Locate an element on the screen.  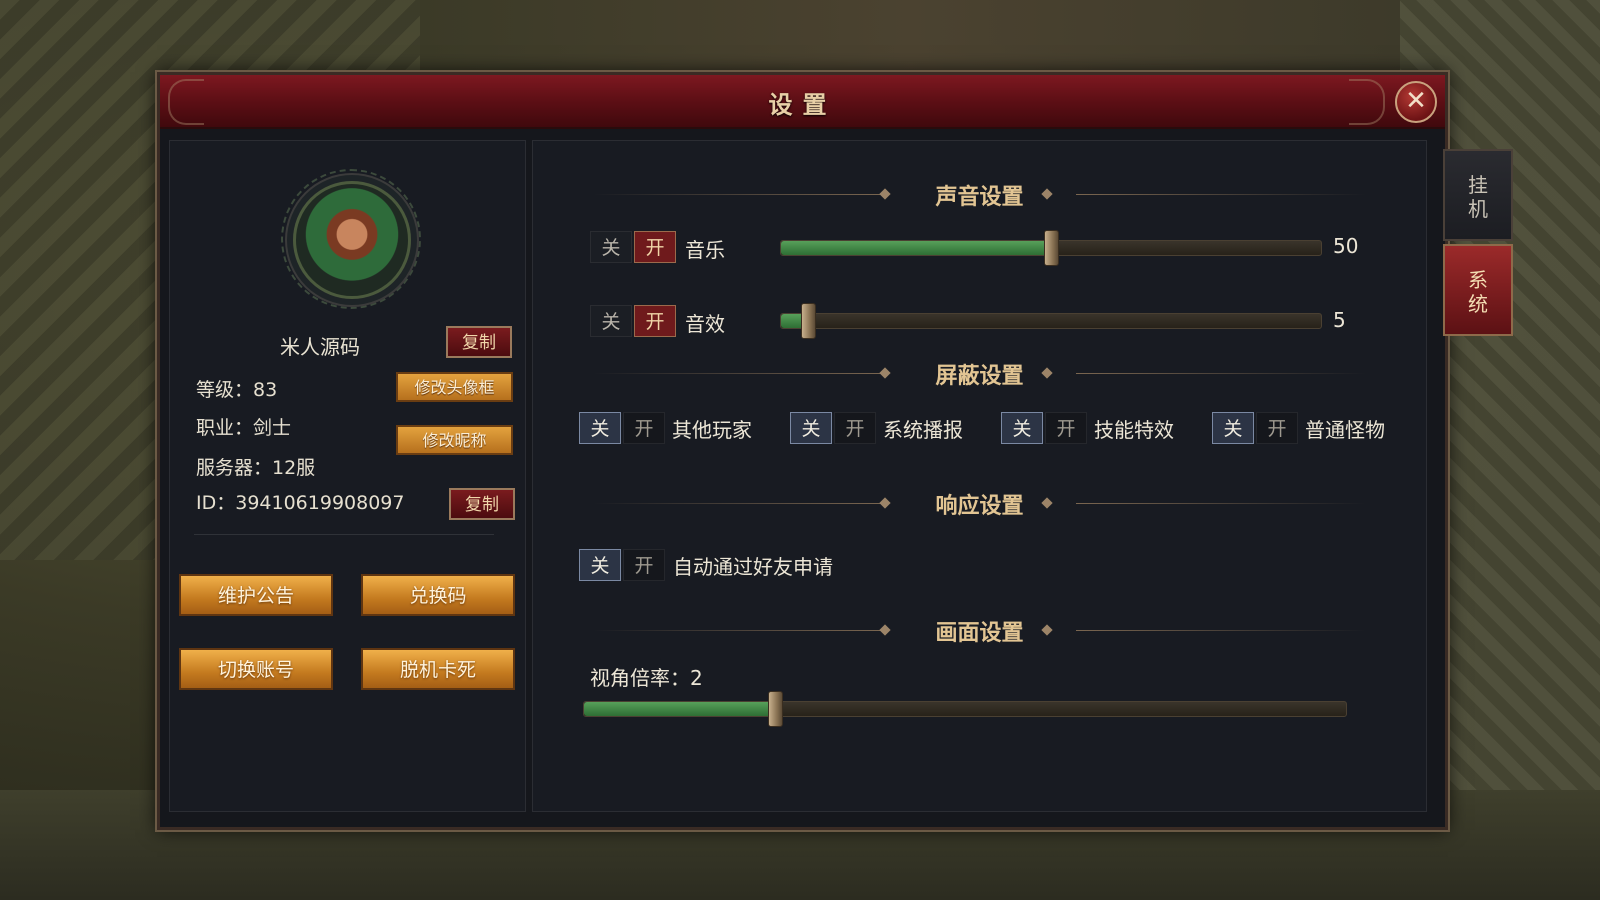
close-button: ✕ is located at coordinates (1416, 102).